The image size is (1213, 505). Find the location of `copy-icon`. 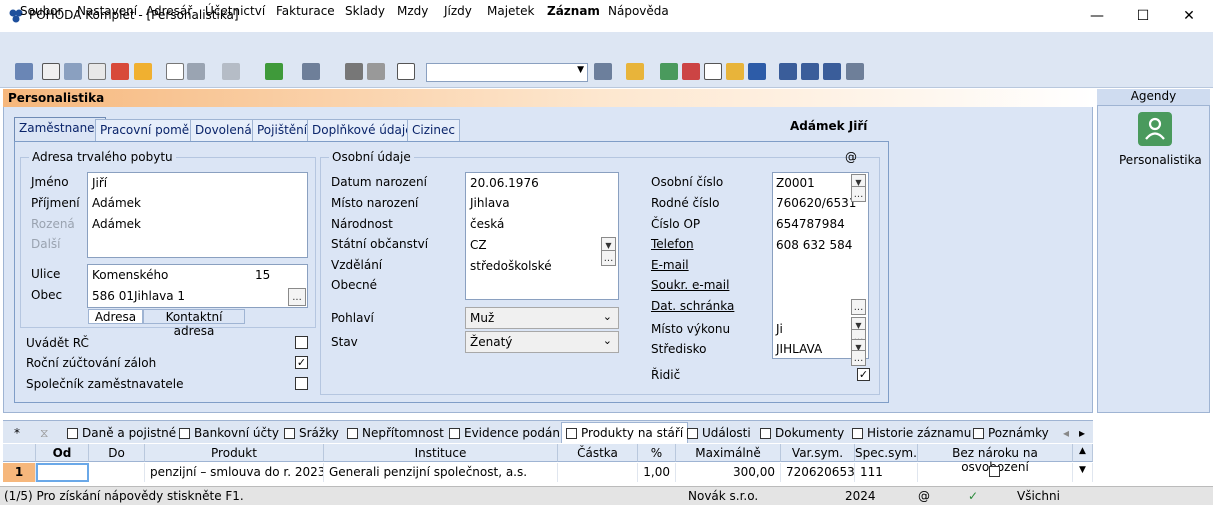

copy-icon is located at coordinates (51, 71).